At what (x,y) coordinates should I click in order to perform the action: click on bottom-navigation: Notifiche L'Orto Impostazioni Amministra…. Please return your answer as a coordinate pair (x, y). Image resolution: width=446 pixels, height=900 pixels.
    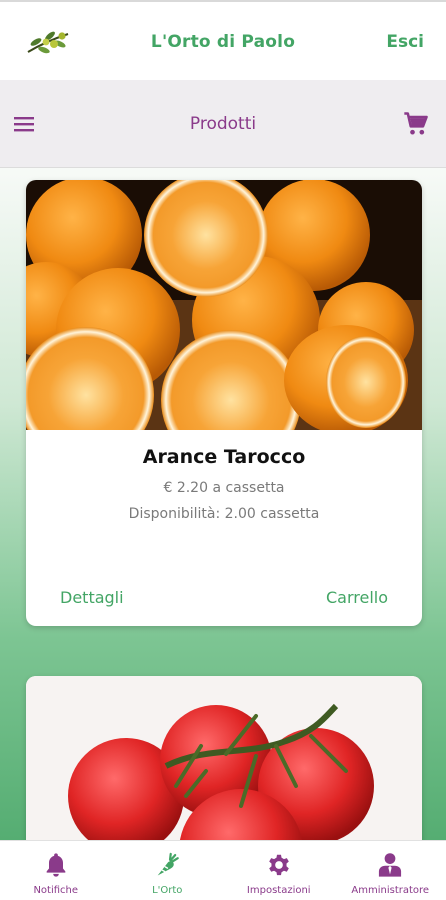
    Looking at the image, I should click on (223, 870).